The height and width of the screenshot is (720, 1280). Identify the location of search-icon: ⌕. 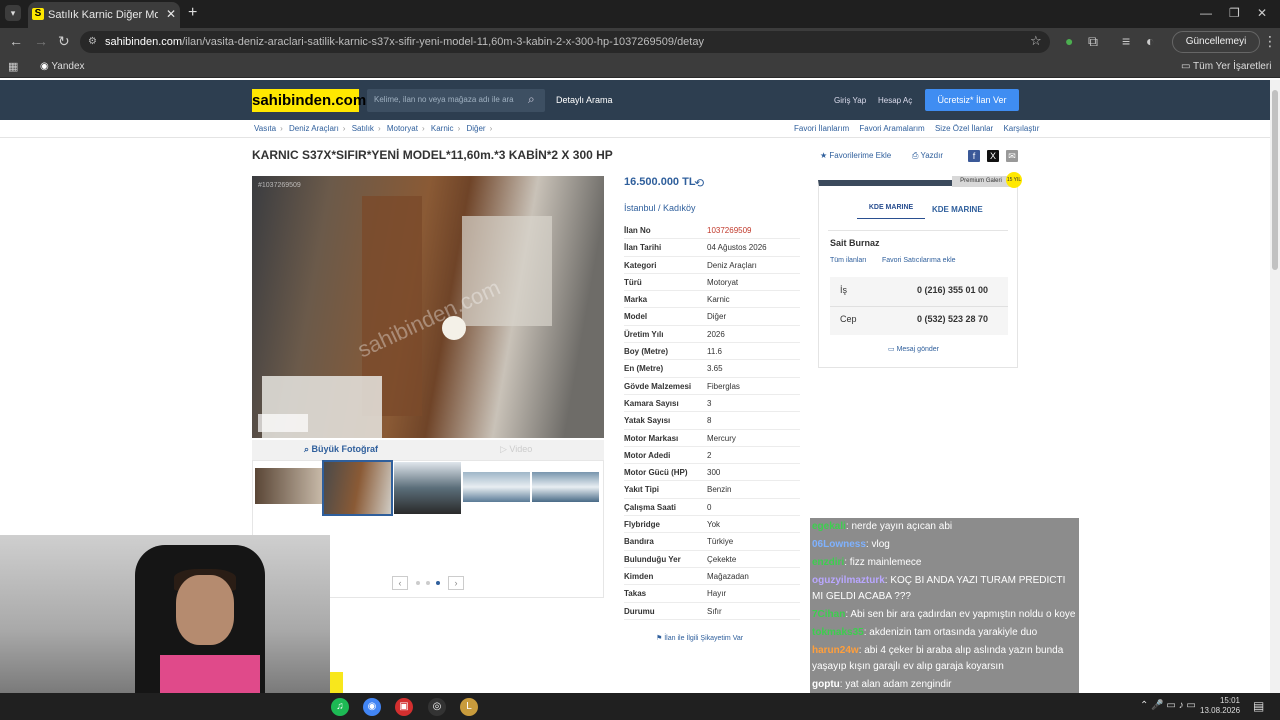
(531, 99).